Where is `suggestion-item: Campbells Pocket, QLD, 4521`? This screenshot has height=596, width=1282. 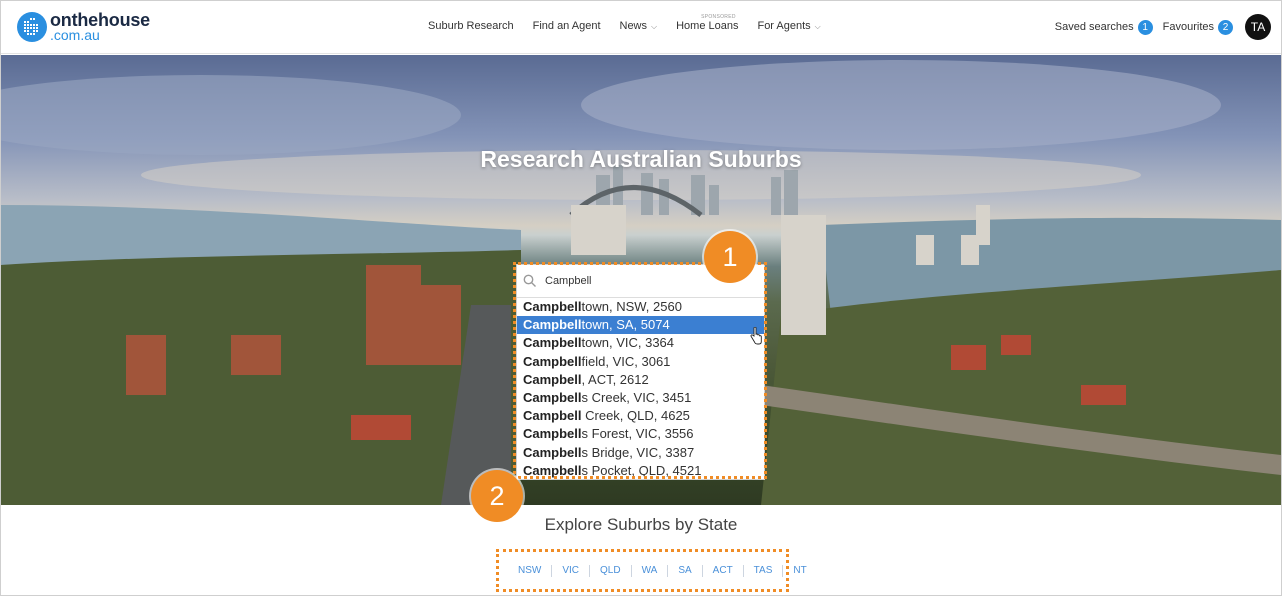 suggestion-item: Campbells Pocket, QLD, 4521 is located at coordinates (640, 471).